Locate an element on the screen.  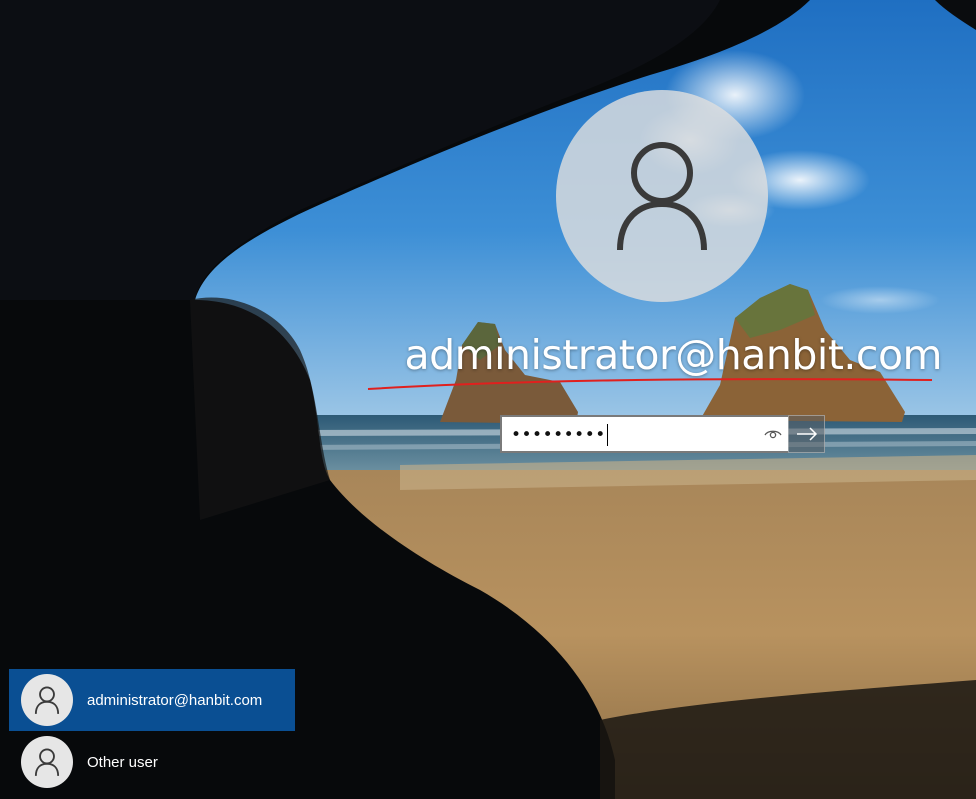
user-list-name: administrator@hanbit.com is located at coordinates (175, 700).